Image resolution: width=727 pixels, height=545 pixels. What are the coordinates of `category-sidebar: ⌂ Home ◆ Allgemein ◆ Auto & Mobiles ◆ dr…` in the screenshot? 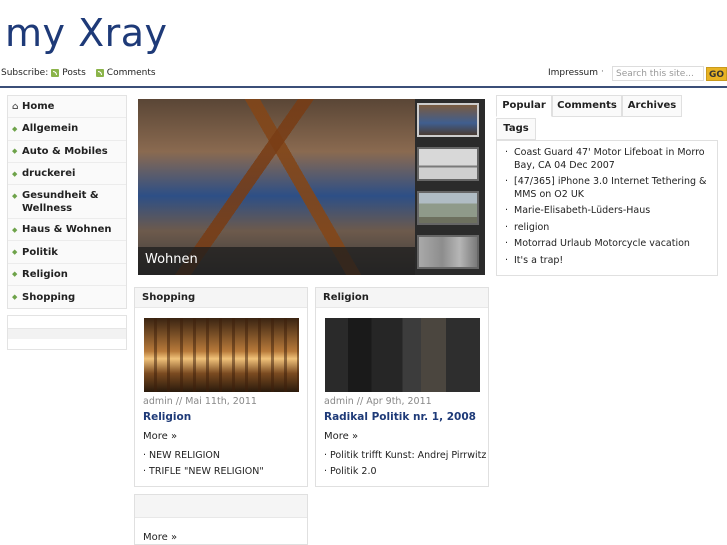 It's located at (67, 202).